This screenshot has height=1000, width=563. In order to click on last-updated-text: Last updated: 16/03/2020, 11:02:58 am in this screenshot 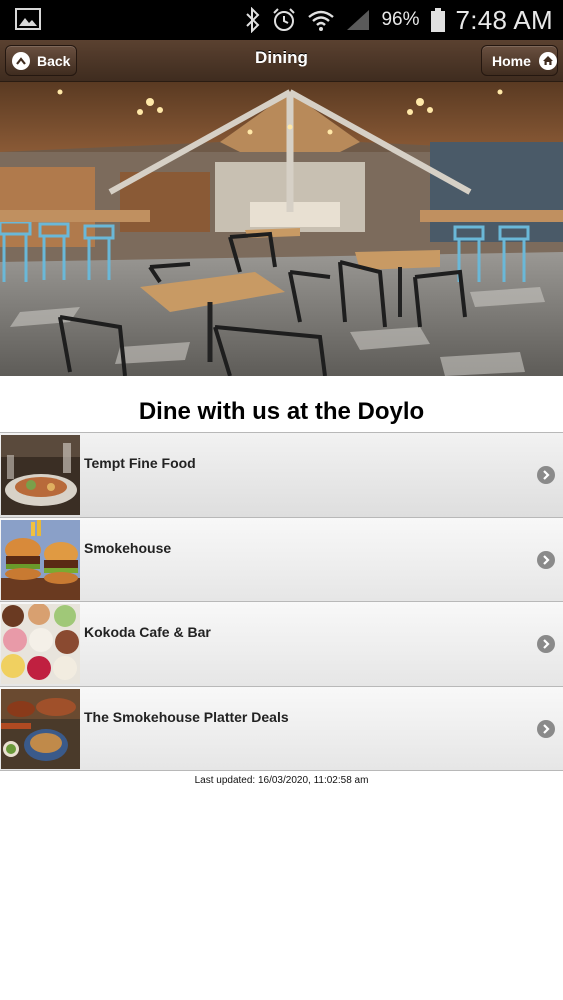, I will do `click(281, 780)`.